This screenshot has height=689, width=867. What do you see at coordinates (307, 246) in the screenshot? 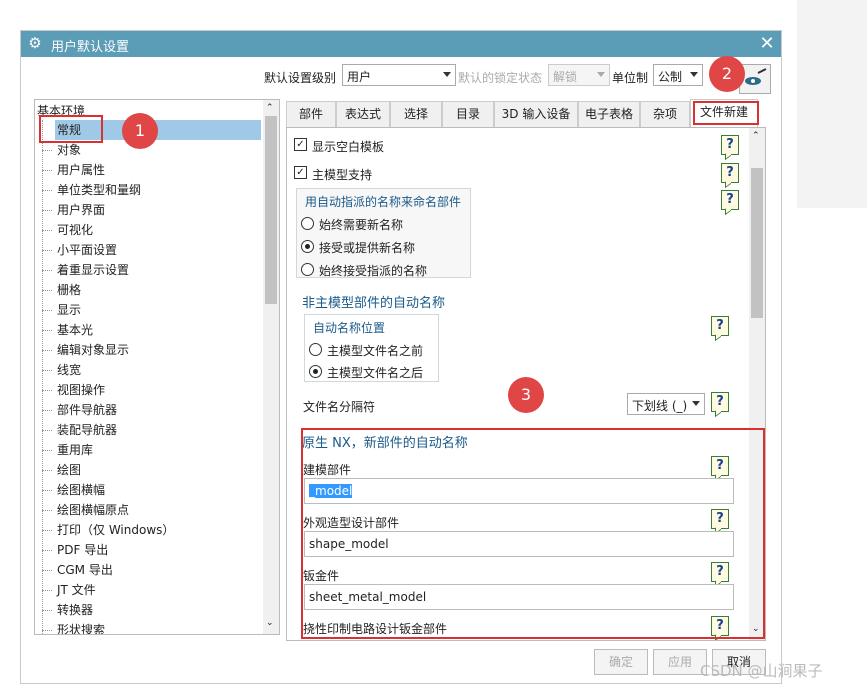
I see `accept-or-new-radio` at bounding box center [307, 246].